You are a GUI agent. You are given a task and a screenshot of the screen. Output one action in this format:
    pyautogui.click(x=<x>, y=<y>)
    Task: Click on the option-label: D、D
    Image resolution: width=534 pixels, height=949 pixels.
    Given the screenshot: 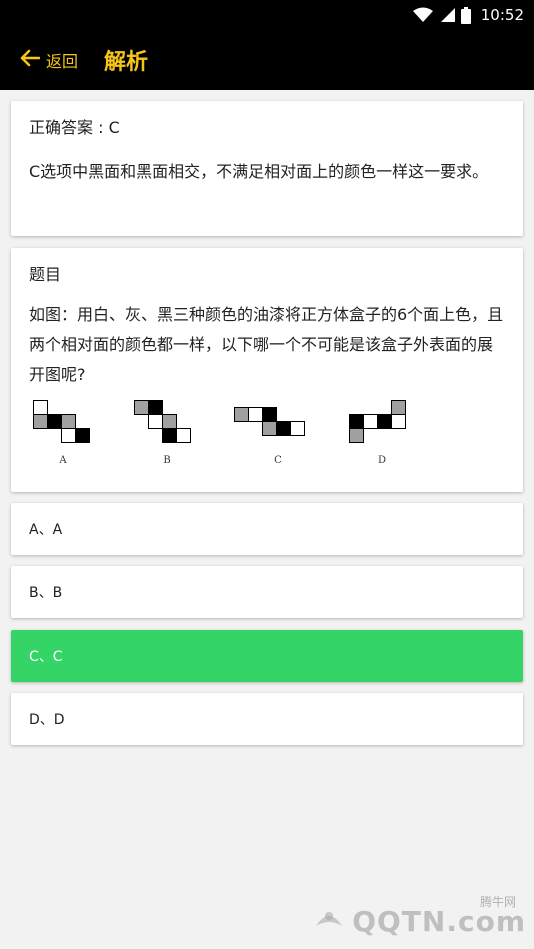 What is the action you would take?
    pyautogui.click(x=47, y=720)
    